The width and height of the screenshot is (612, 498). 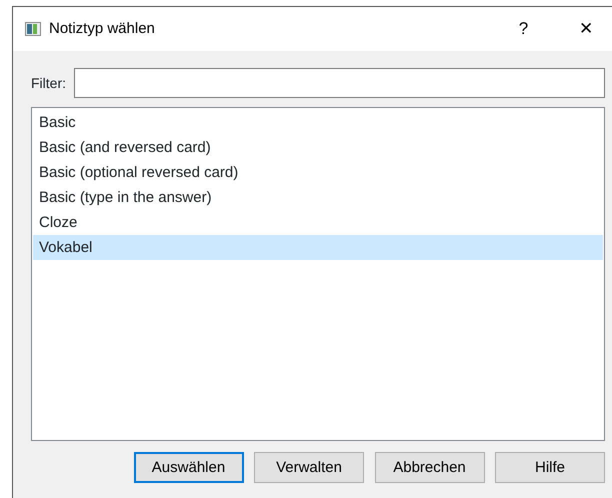 I want to click on dialog-button: Verwalten, so click(x=309, y=468).